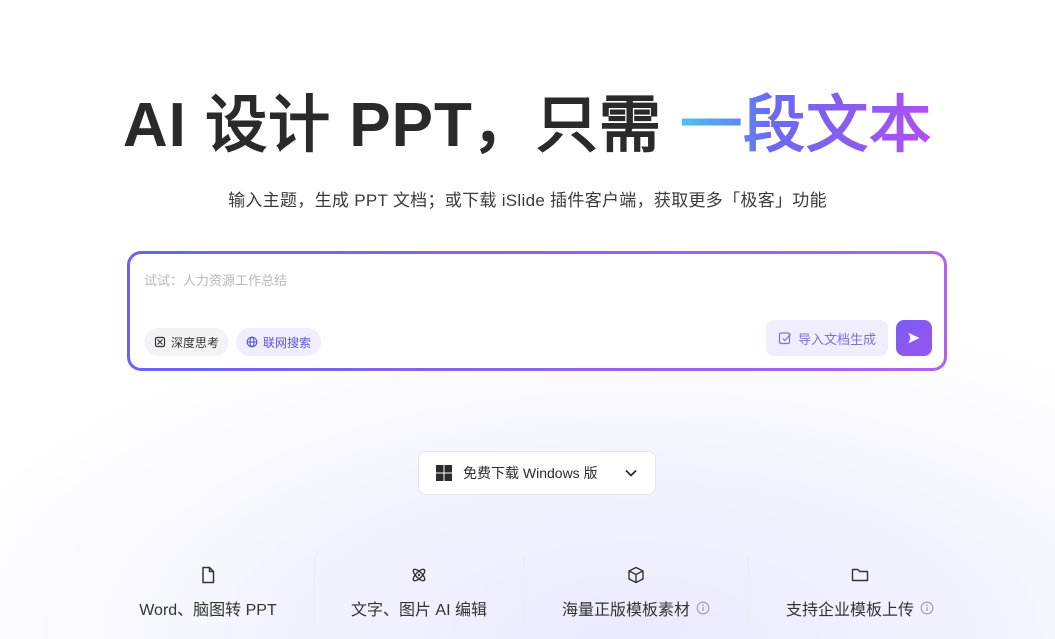 The width and height of the screenshot is (1055, 639). What do you see at coordinates (252, 342) in the screenshot?
I see `globe-icon` at bounding box center [252, 342].